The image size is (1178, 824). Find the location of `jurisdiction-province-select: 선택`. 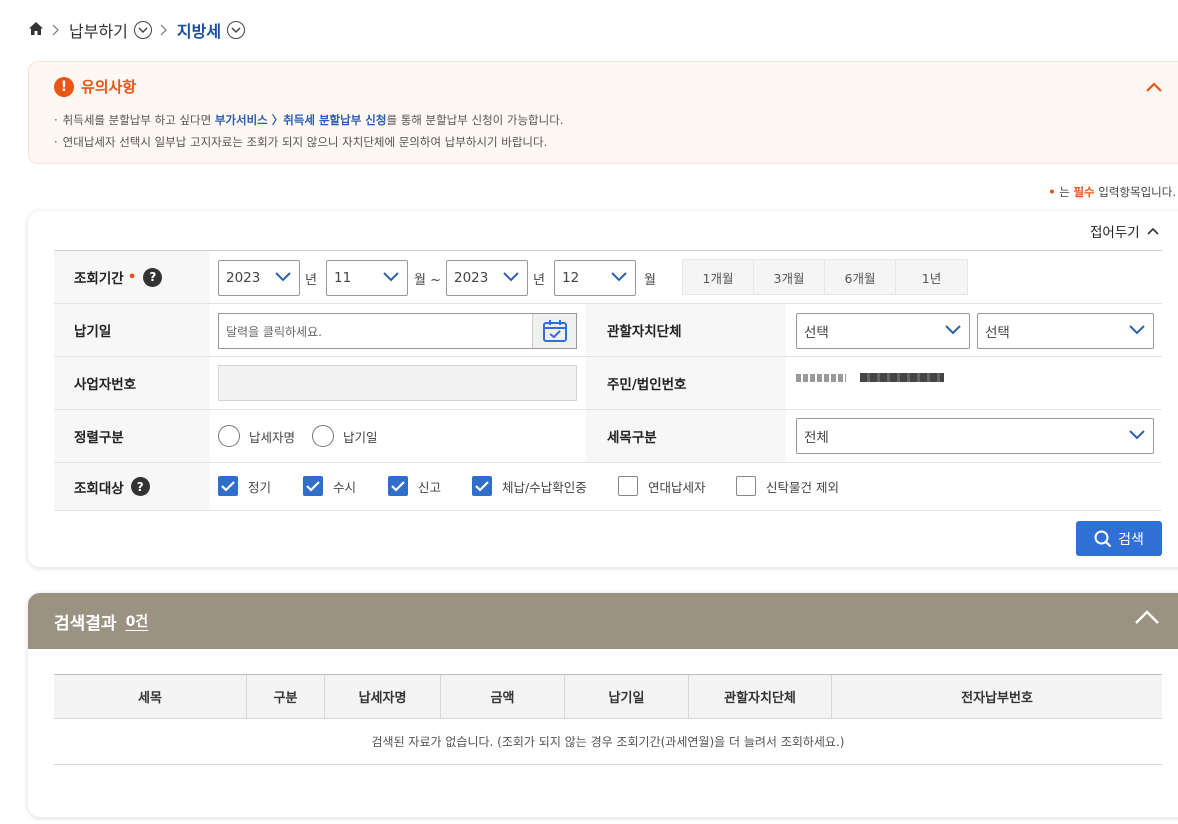

jurisdiction-province-select: 선택 is located at coordinates (883, 331).